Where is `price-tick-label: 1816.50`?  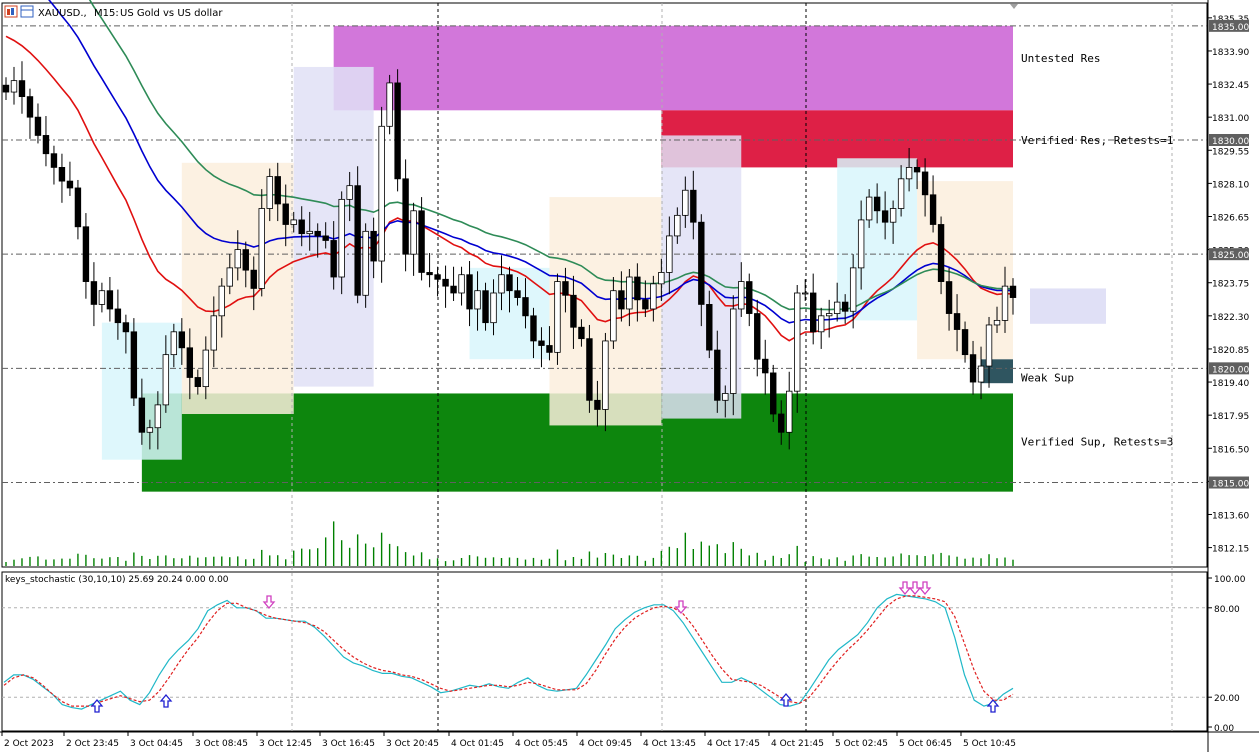 price-tick-label: 1816.50 is located at coordinates (1230, 450).